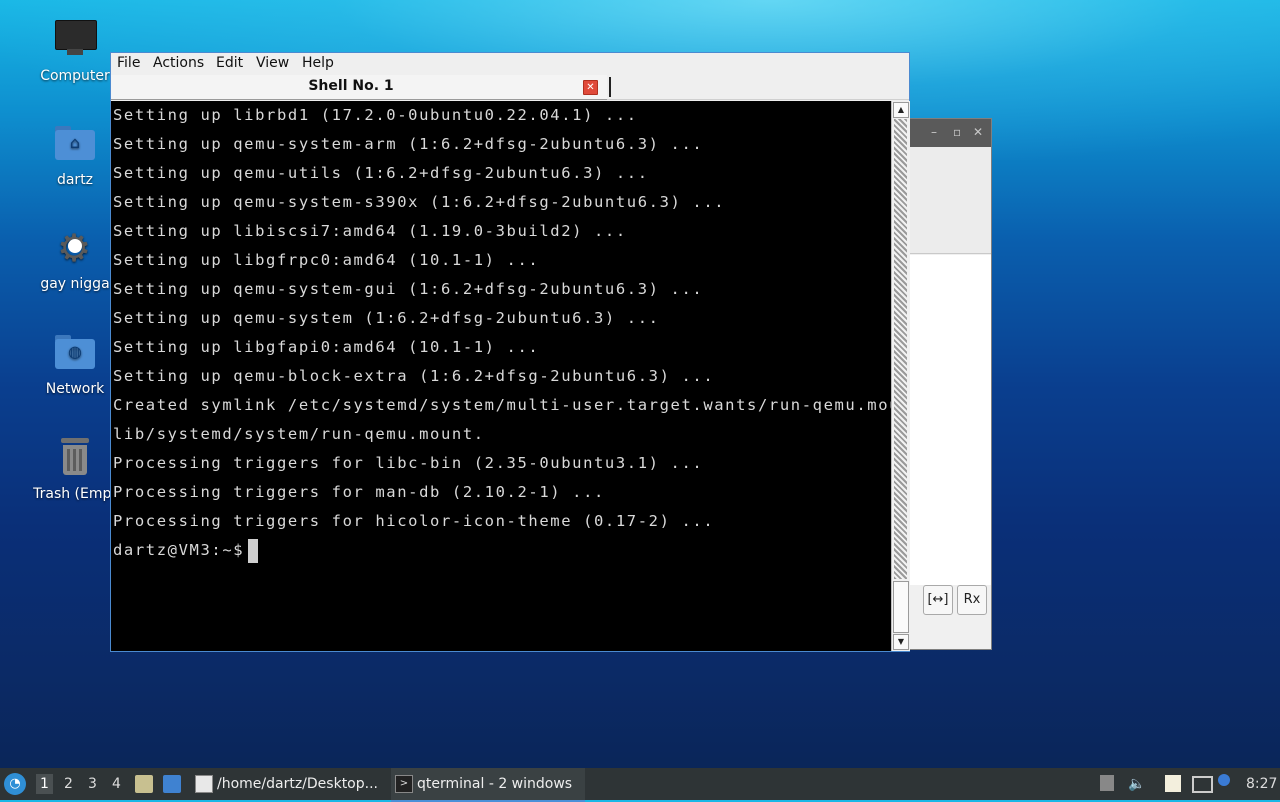 The image size is (1280, 802). I want to click on network-folder-icon: ◍, so click(75, 353).